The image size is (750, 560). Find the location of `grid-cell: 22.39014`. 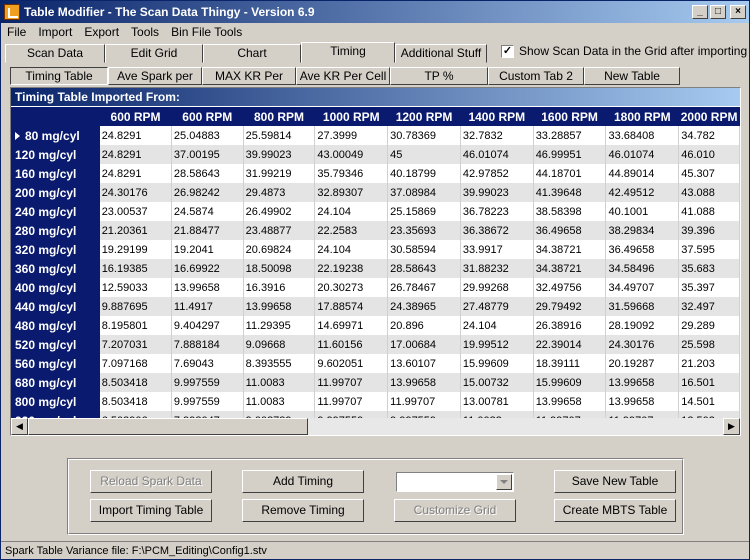

grid-cell: 22.39014 is located at coordinates (570, 344).